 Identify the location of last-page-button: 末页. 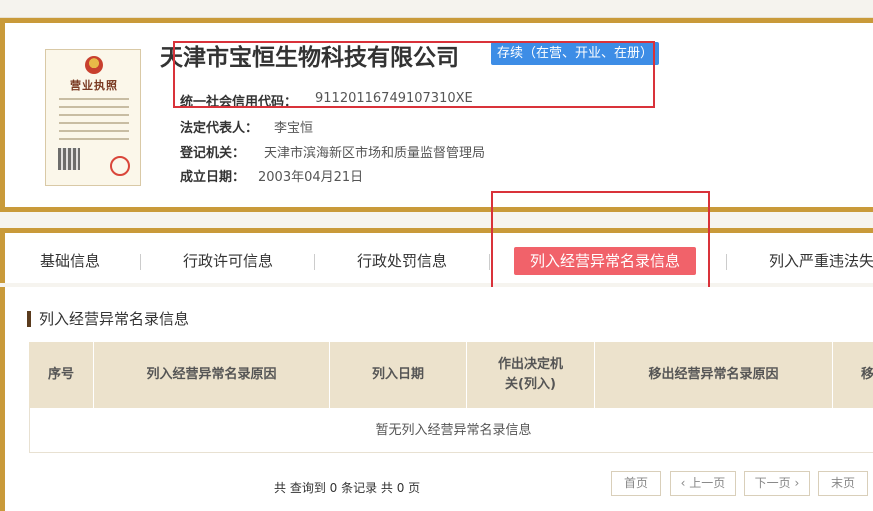
(843, 483).